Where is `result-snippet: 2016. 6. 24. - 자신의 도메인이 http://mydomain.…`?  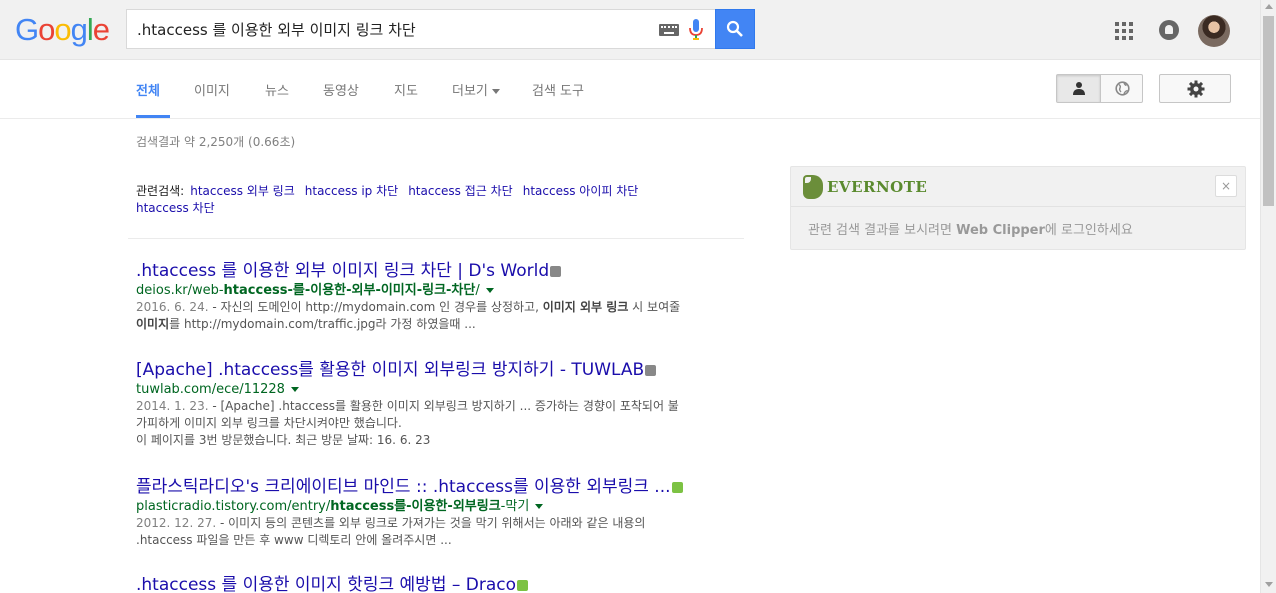
result-snippet: 2016. 6. 24. - 자신의 도메인이 http://mydomain.… is located at coordinates (436, 316).